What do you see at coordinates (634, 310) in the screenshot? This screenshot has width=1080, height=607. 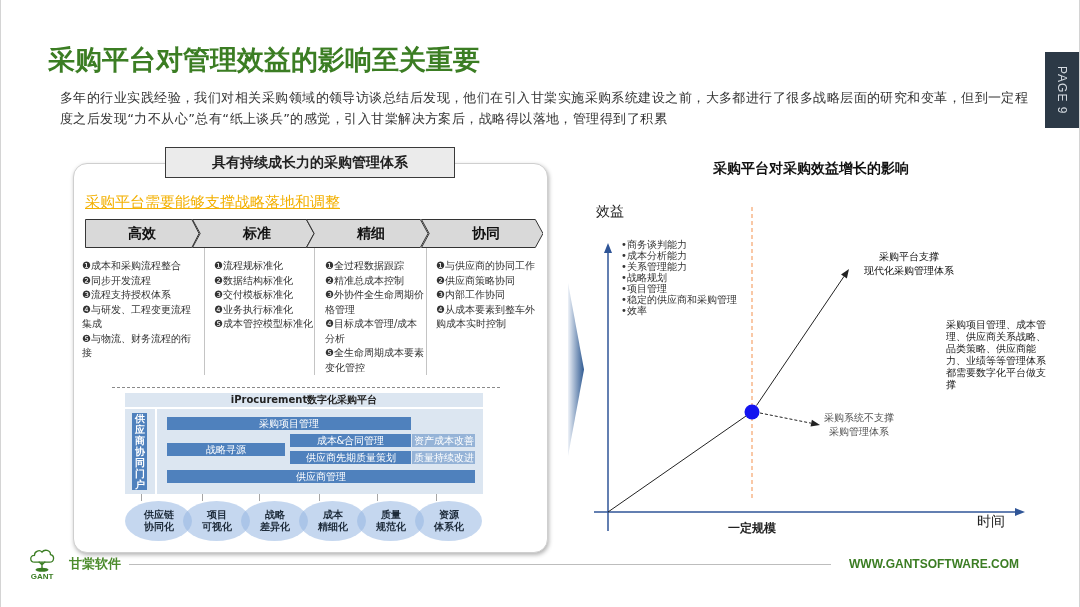 I see `capability-item: •效率` at bounding box center [634, 310].